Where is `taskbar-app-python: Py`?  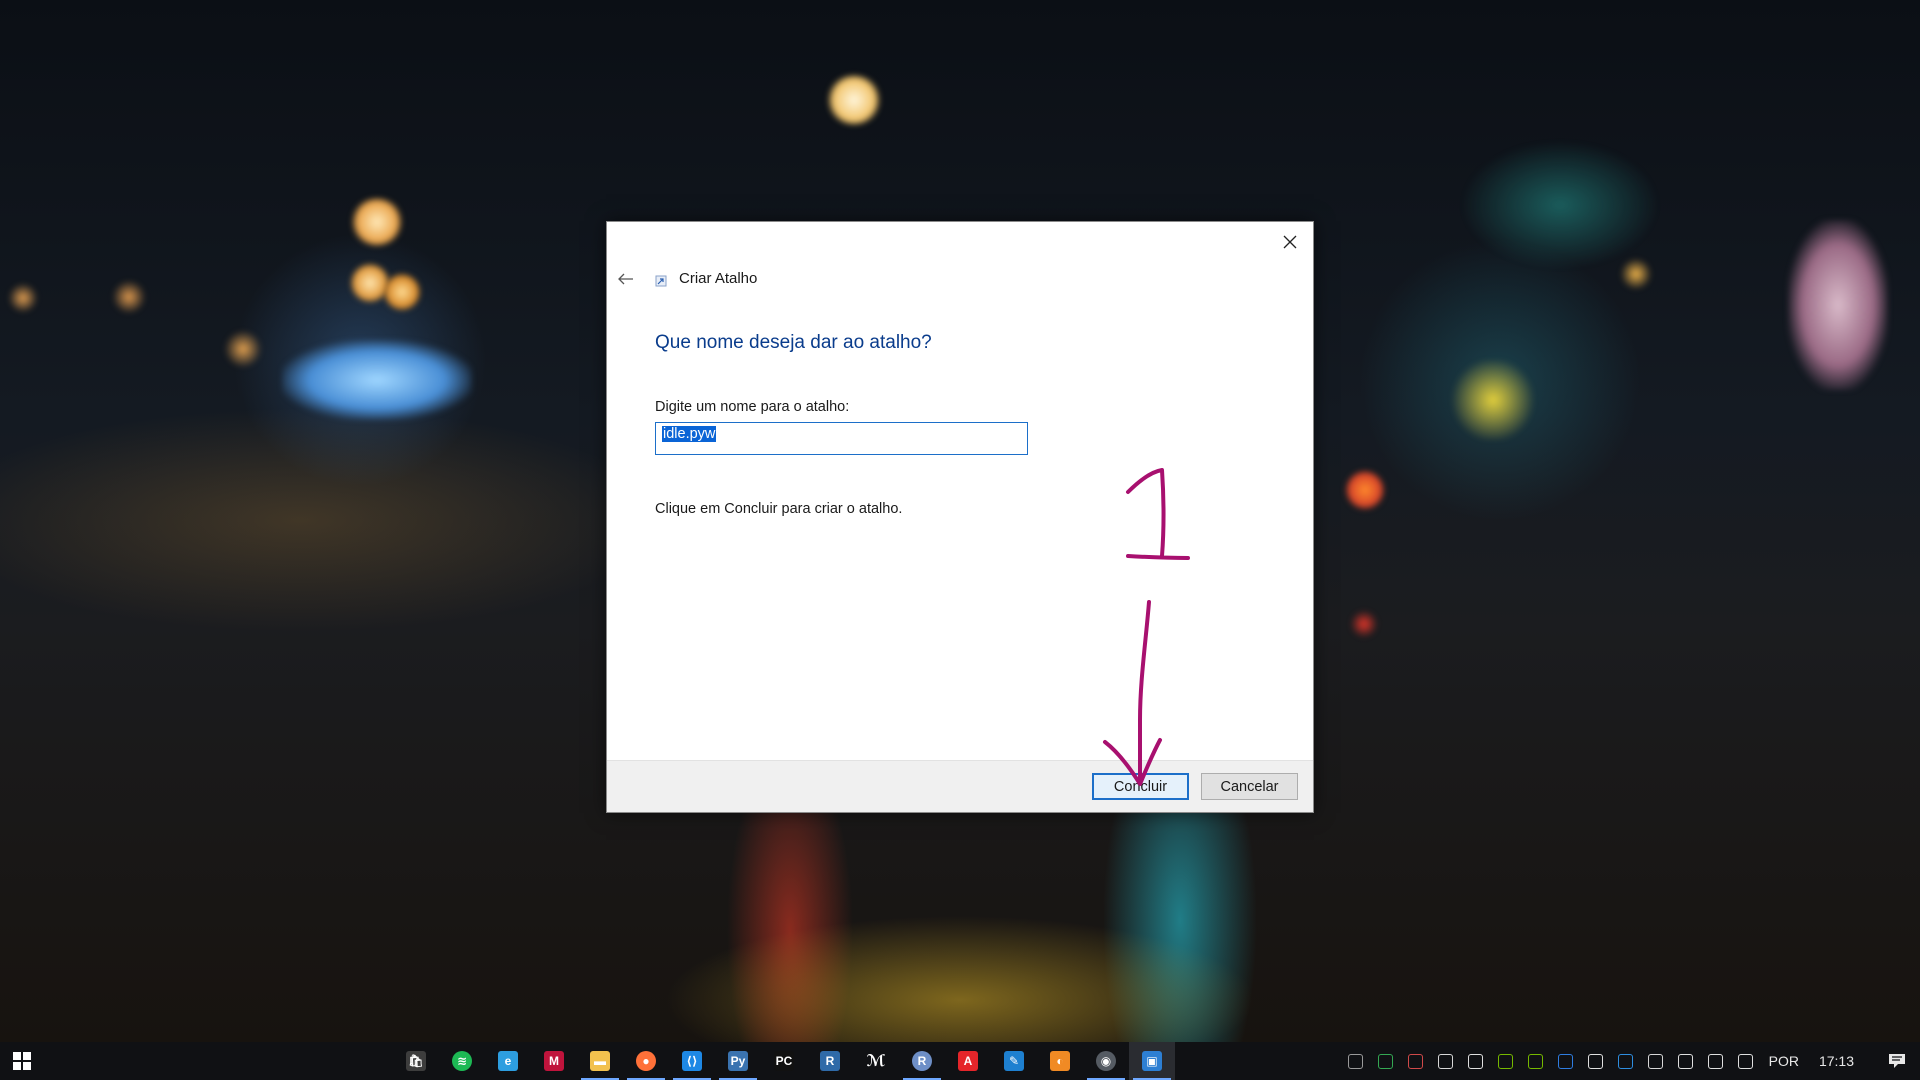 taskbar-app-python: Py is located at coordinates (738, 1061).